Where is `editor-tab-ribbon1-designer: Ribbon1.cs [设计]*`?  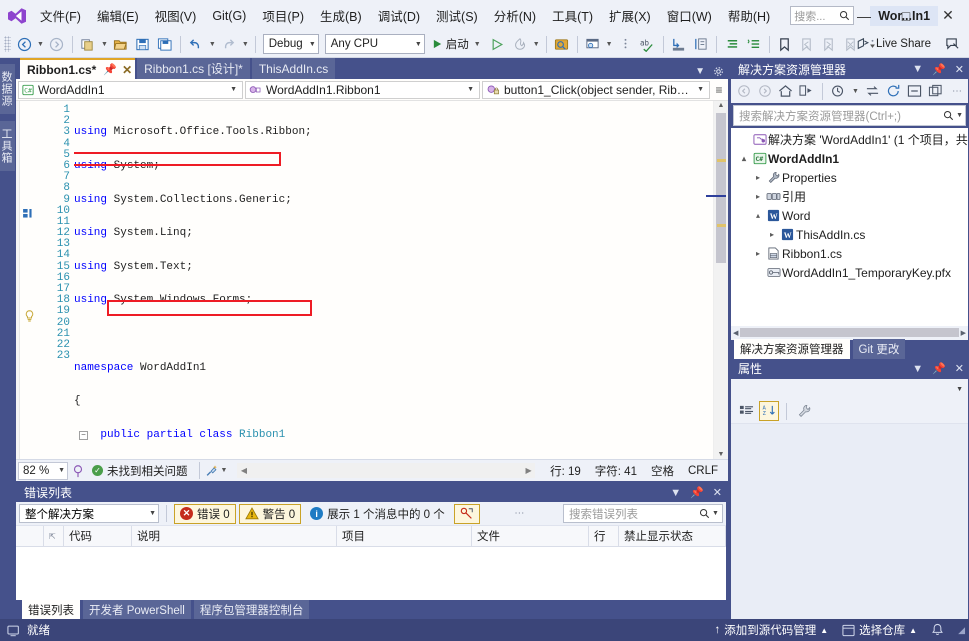 editor-tab-ribbon1-designer: Ribbon1.cs [设计]* is located at coordinates (193, 68).